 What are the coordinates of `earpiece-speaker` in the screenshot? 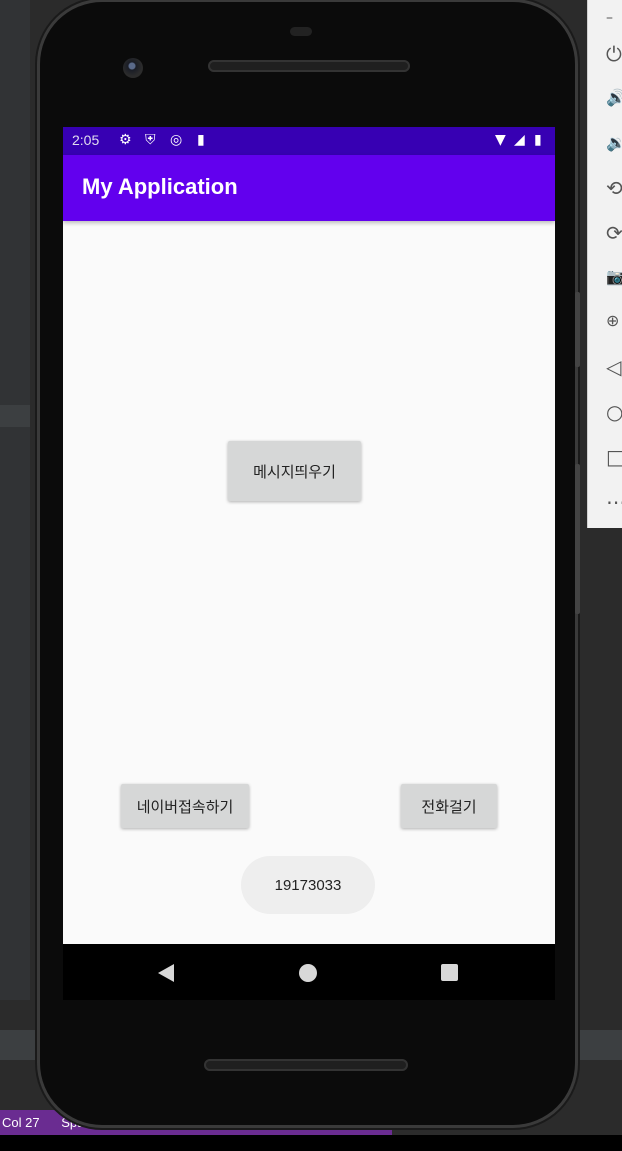 It's located at (309, 66).